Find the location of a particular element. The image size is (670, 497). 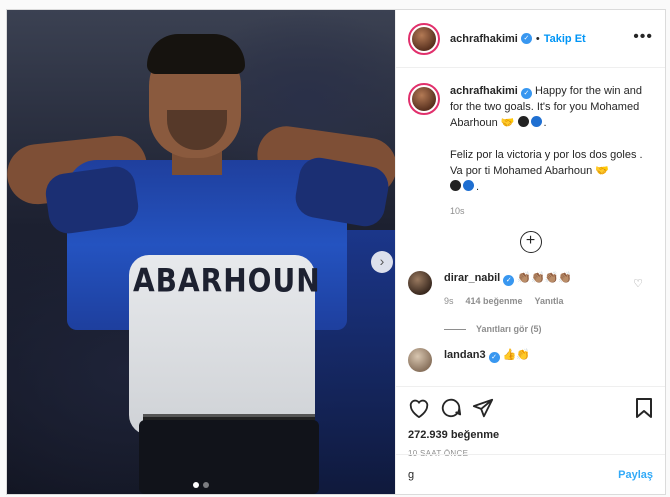

comment-username: dirar_nabil is located at coordinates (472, 278).